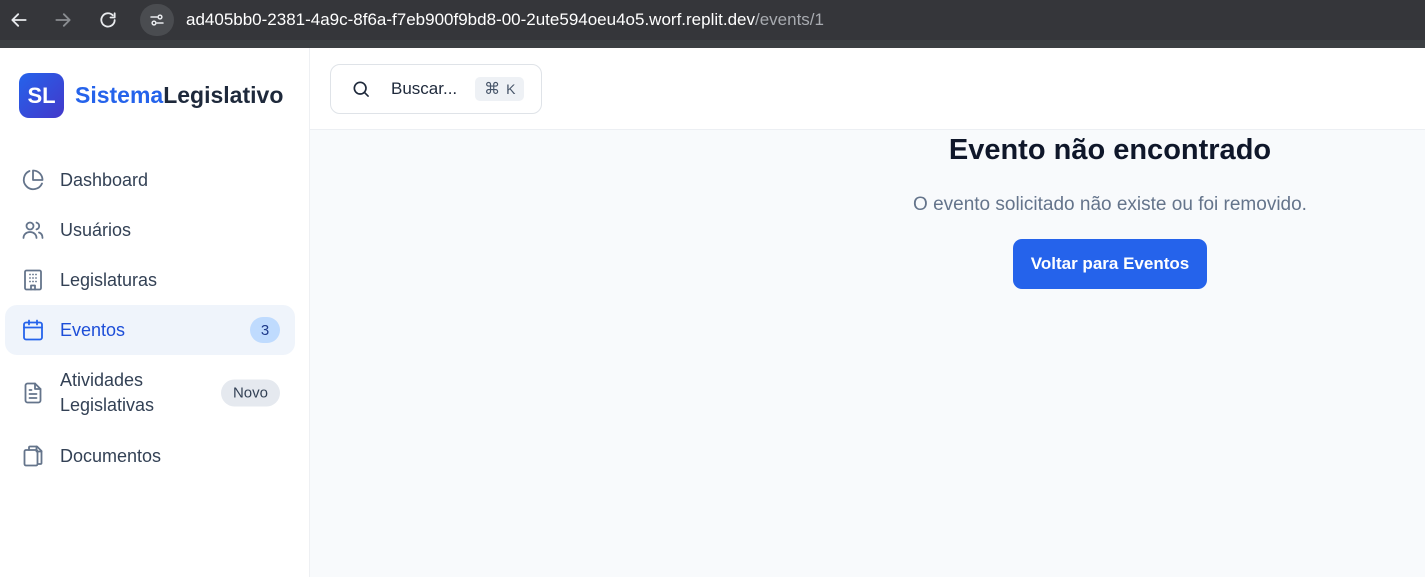 This screenshot has width=1425, height=577. What do you see at coordinates (361, 89) in the screenshot?
I see `search-icon` at bounding box center [361, 89].